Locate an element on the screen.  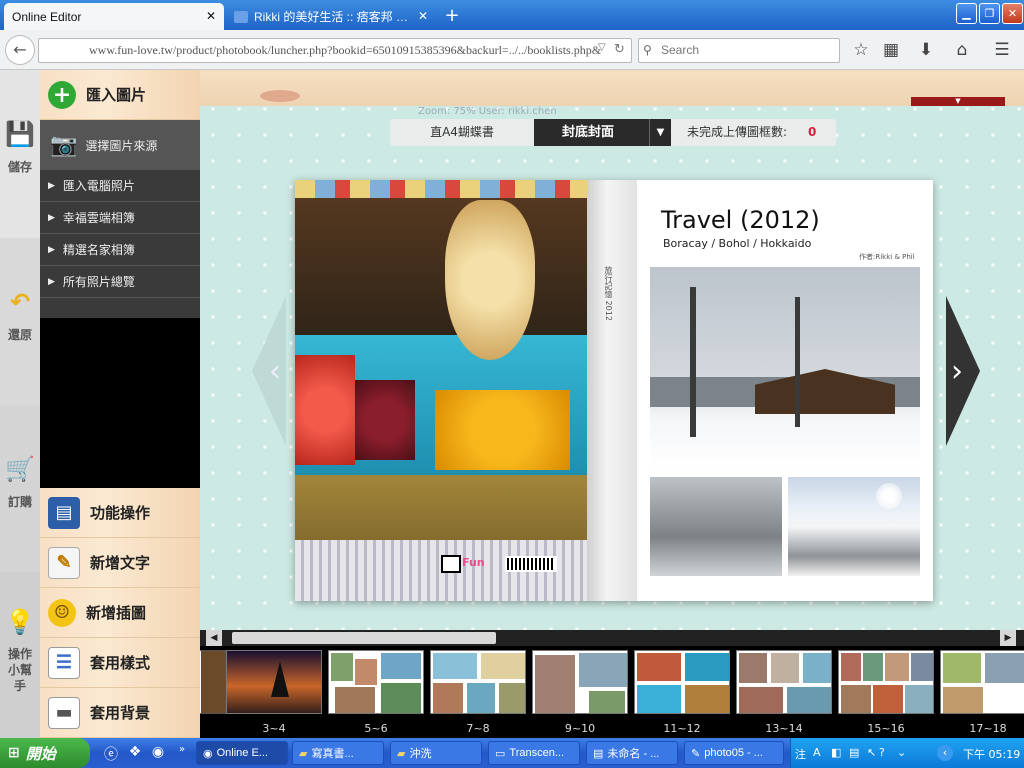
bookmark-star-icon: ☆ is located at coordinates (861, 51).